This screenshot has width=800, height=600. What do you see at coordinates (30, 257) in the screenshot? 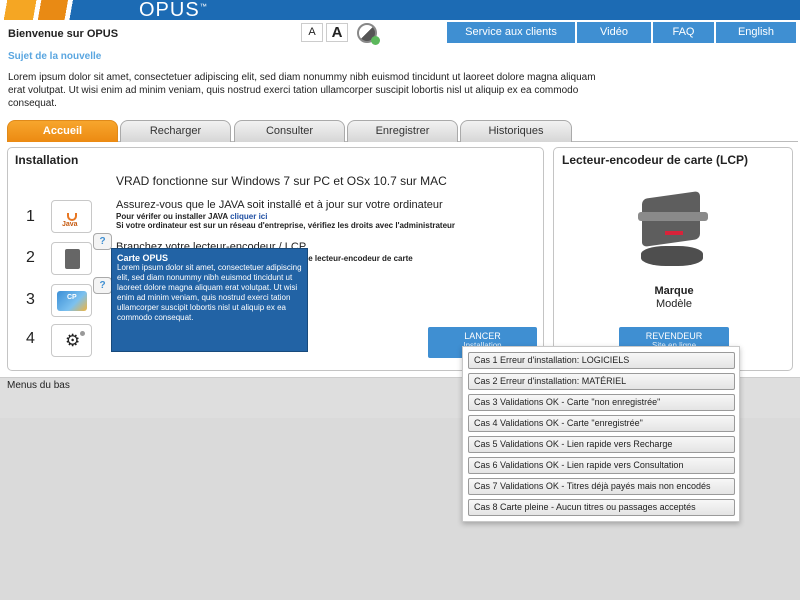
I see `step-number-2: 2` at bounding box center [30, 257].